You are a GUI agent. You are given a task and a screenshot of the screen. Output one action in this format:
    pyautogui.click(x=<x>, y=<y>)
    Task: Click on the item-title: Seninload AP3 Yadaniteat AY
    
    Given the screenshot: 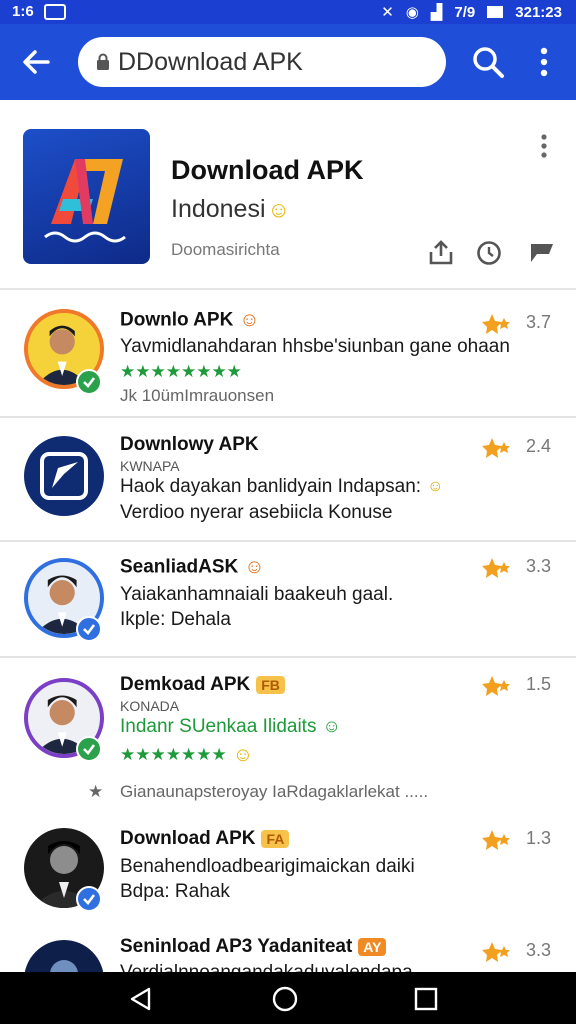 What is the action you would take?
    pyautogui.click(x=253, y=947)
    